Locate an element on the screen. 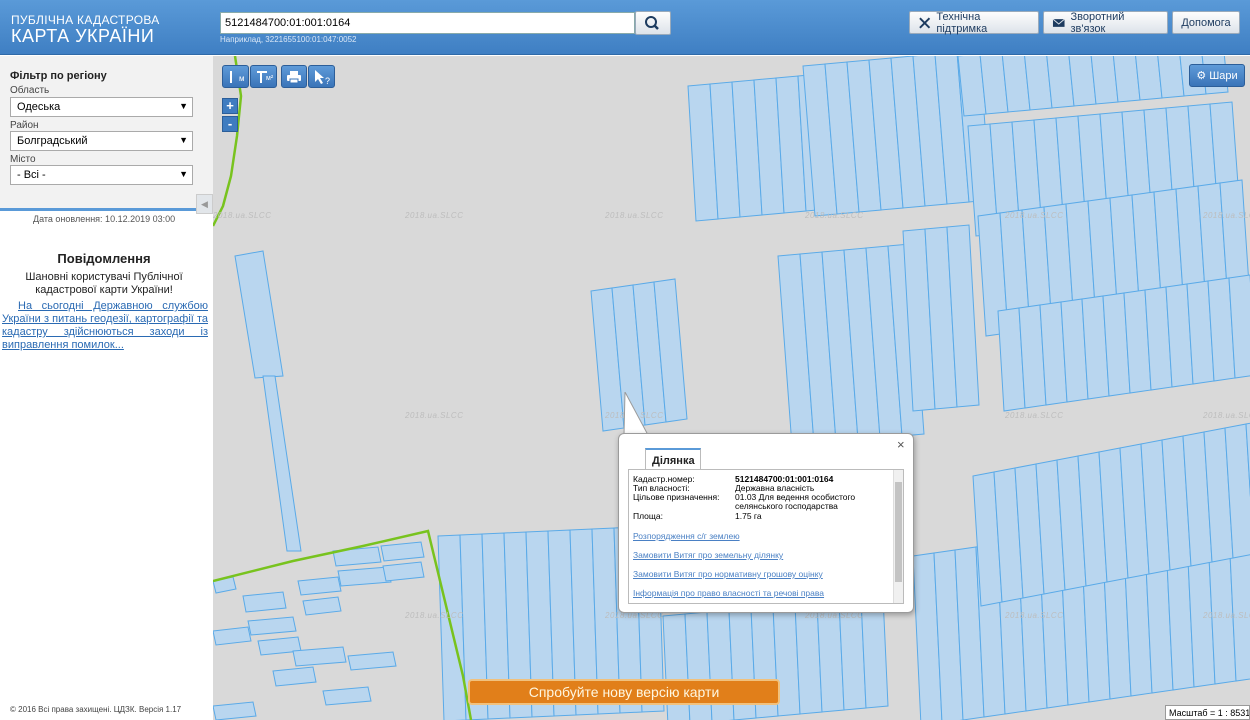 The image size is (1250, 720). zoom-out-button: - is located at coordinates (230, 124).